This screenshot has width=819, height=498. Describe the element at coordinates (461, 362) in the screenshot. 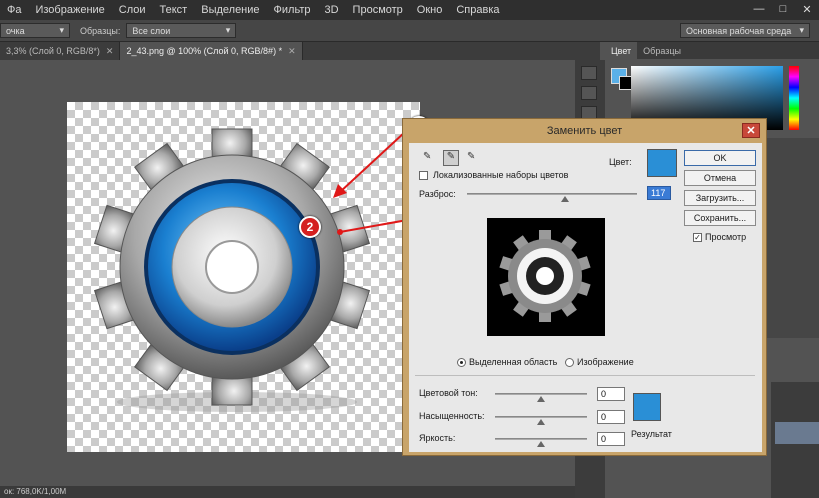

I see `selection-radio` at that location.